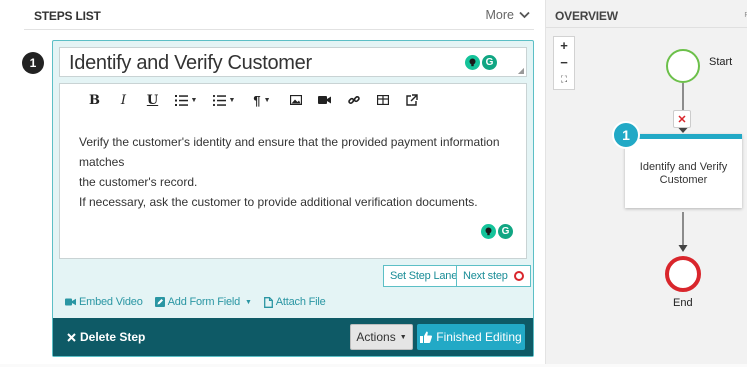 The height and width of the screenshot is (367, 747). I want to click on paragraph-icon: ¶, so click(257, 100).